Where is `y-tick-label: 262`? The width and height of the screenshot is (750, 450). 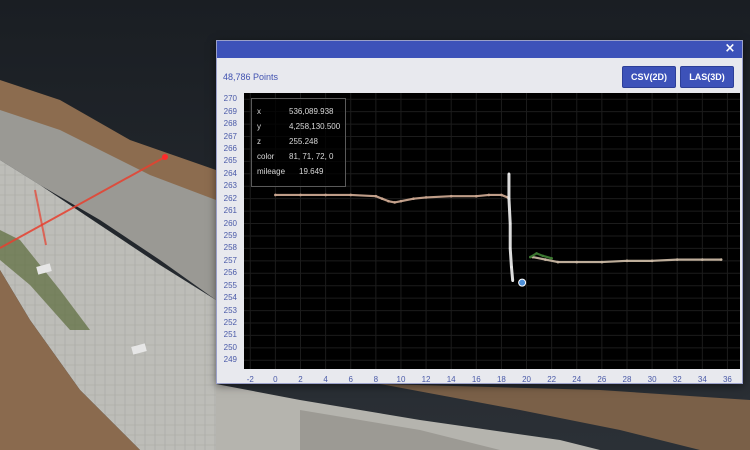 y-tick-label: 262 is located at coordinates (230, 198).